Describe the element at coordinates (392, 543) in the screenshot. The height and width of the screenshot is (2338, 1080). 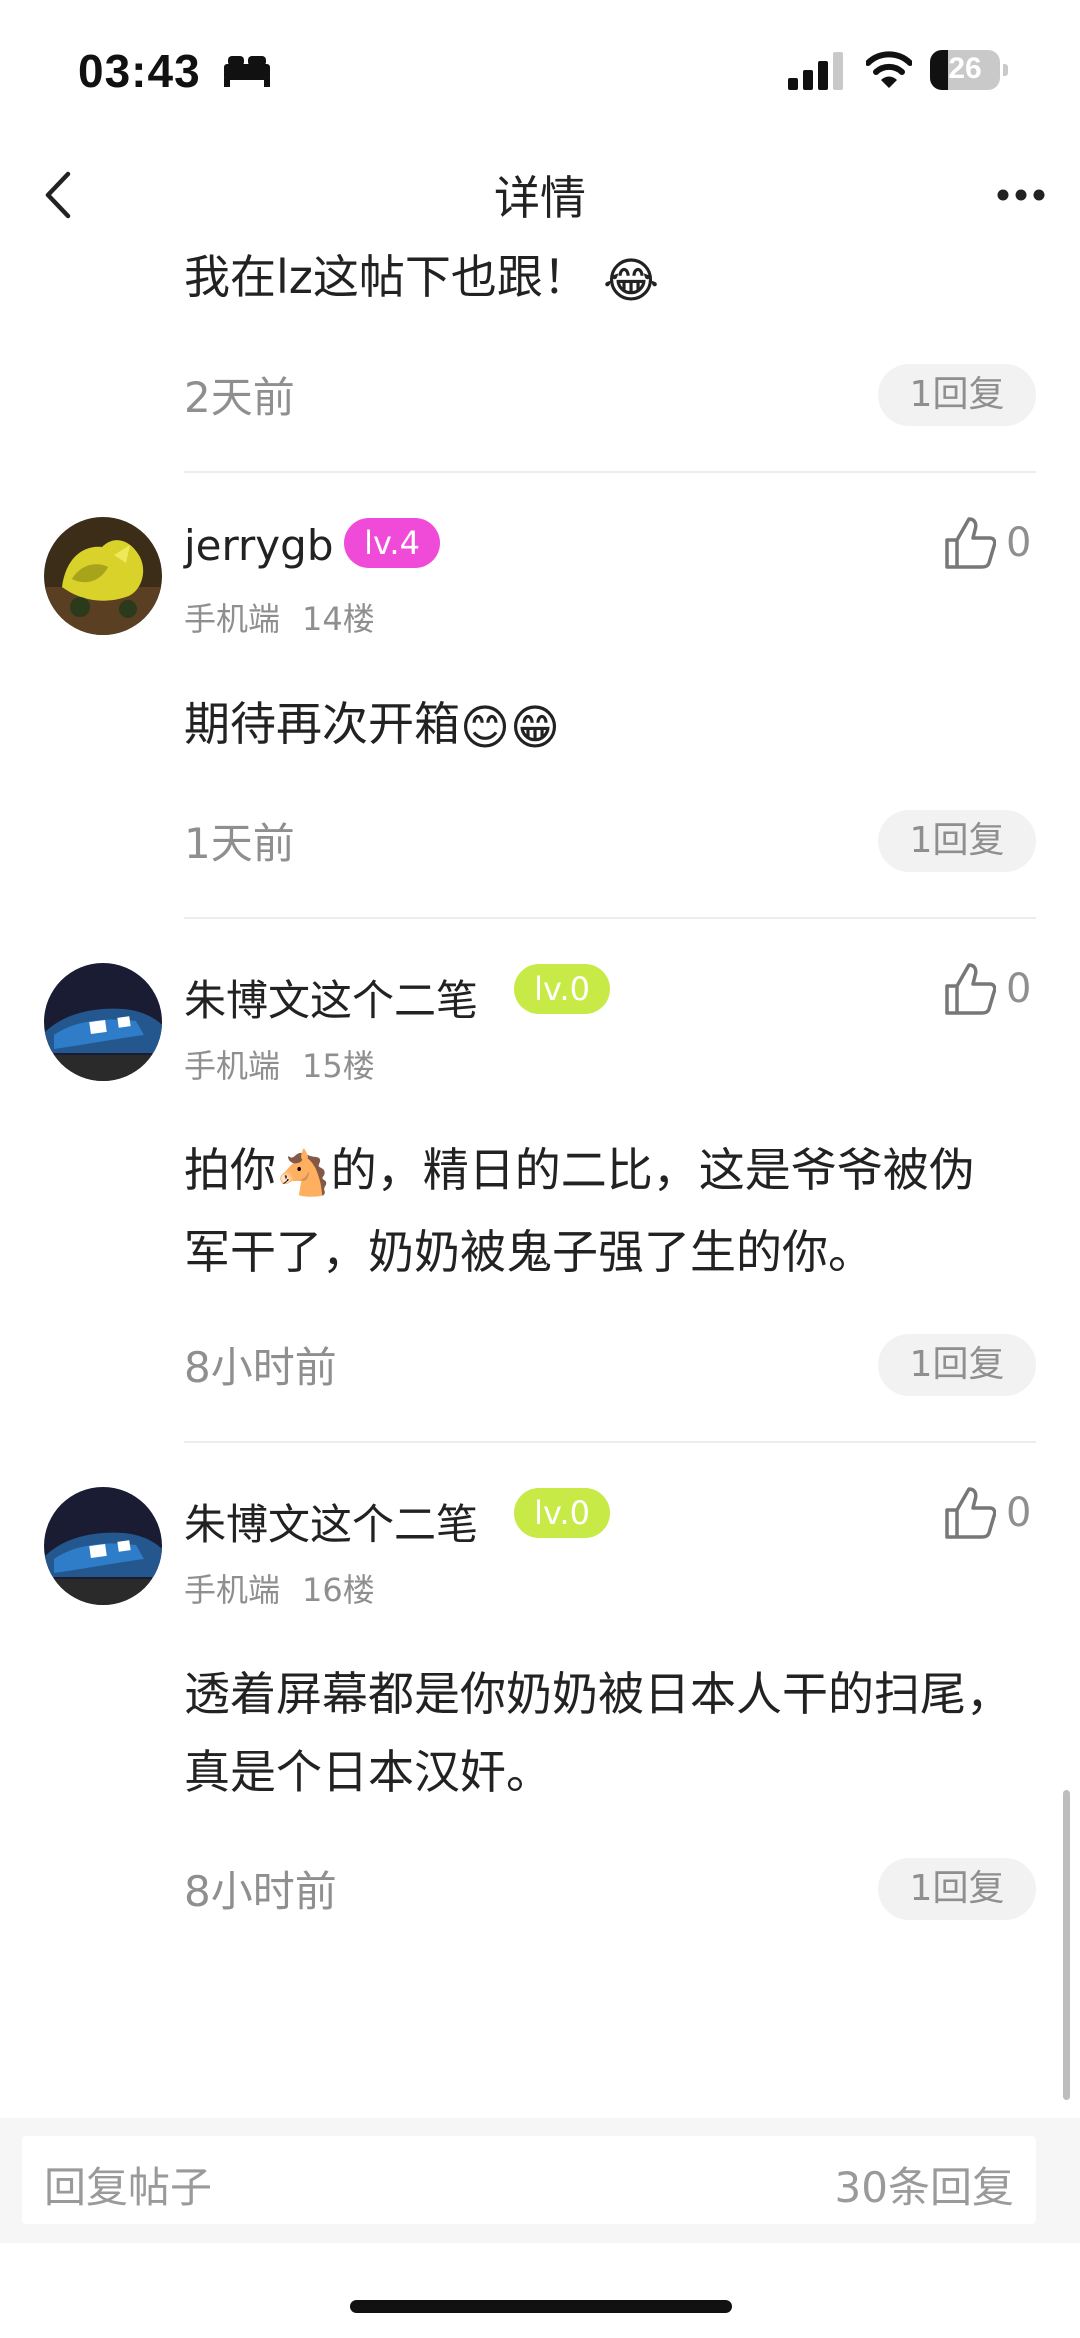
I see `level-badge: lv.4` at that location.